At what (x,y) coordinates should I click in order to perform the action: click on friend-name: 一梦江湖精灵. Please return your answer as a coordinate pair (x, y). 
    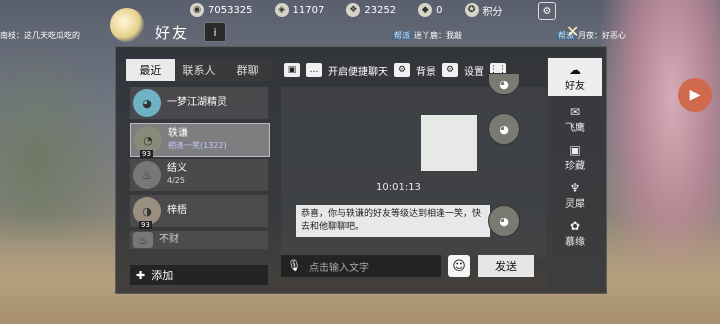
    Looking at the image, I should click on (197, 102).